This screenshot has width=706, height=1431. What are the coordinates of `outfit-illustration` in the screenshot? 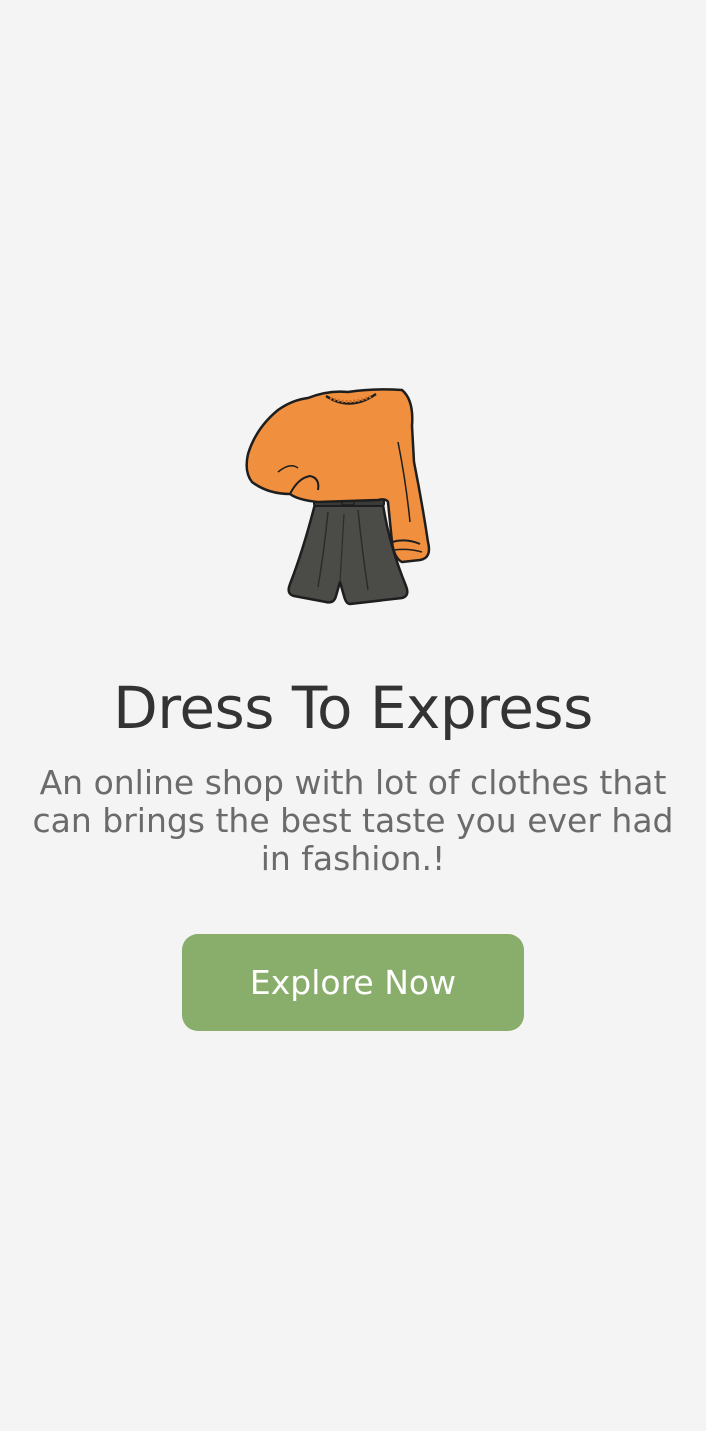 It's located at (338, 497).